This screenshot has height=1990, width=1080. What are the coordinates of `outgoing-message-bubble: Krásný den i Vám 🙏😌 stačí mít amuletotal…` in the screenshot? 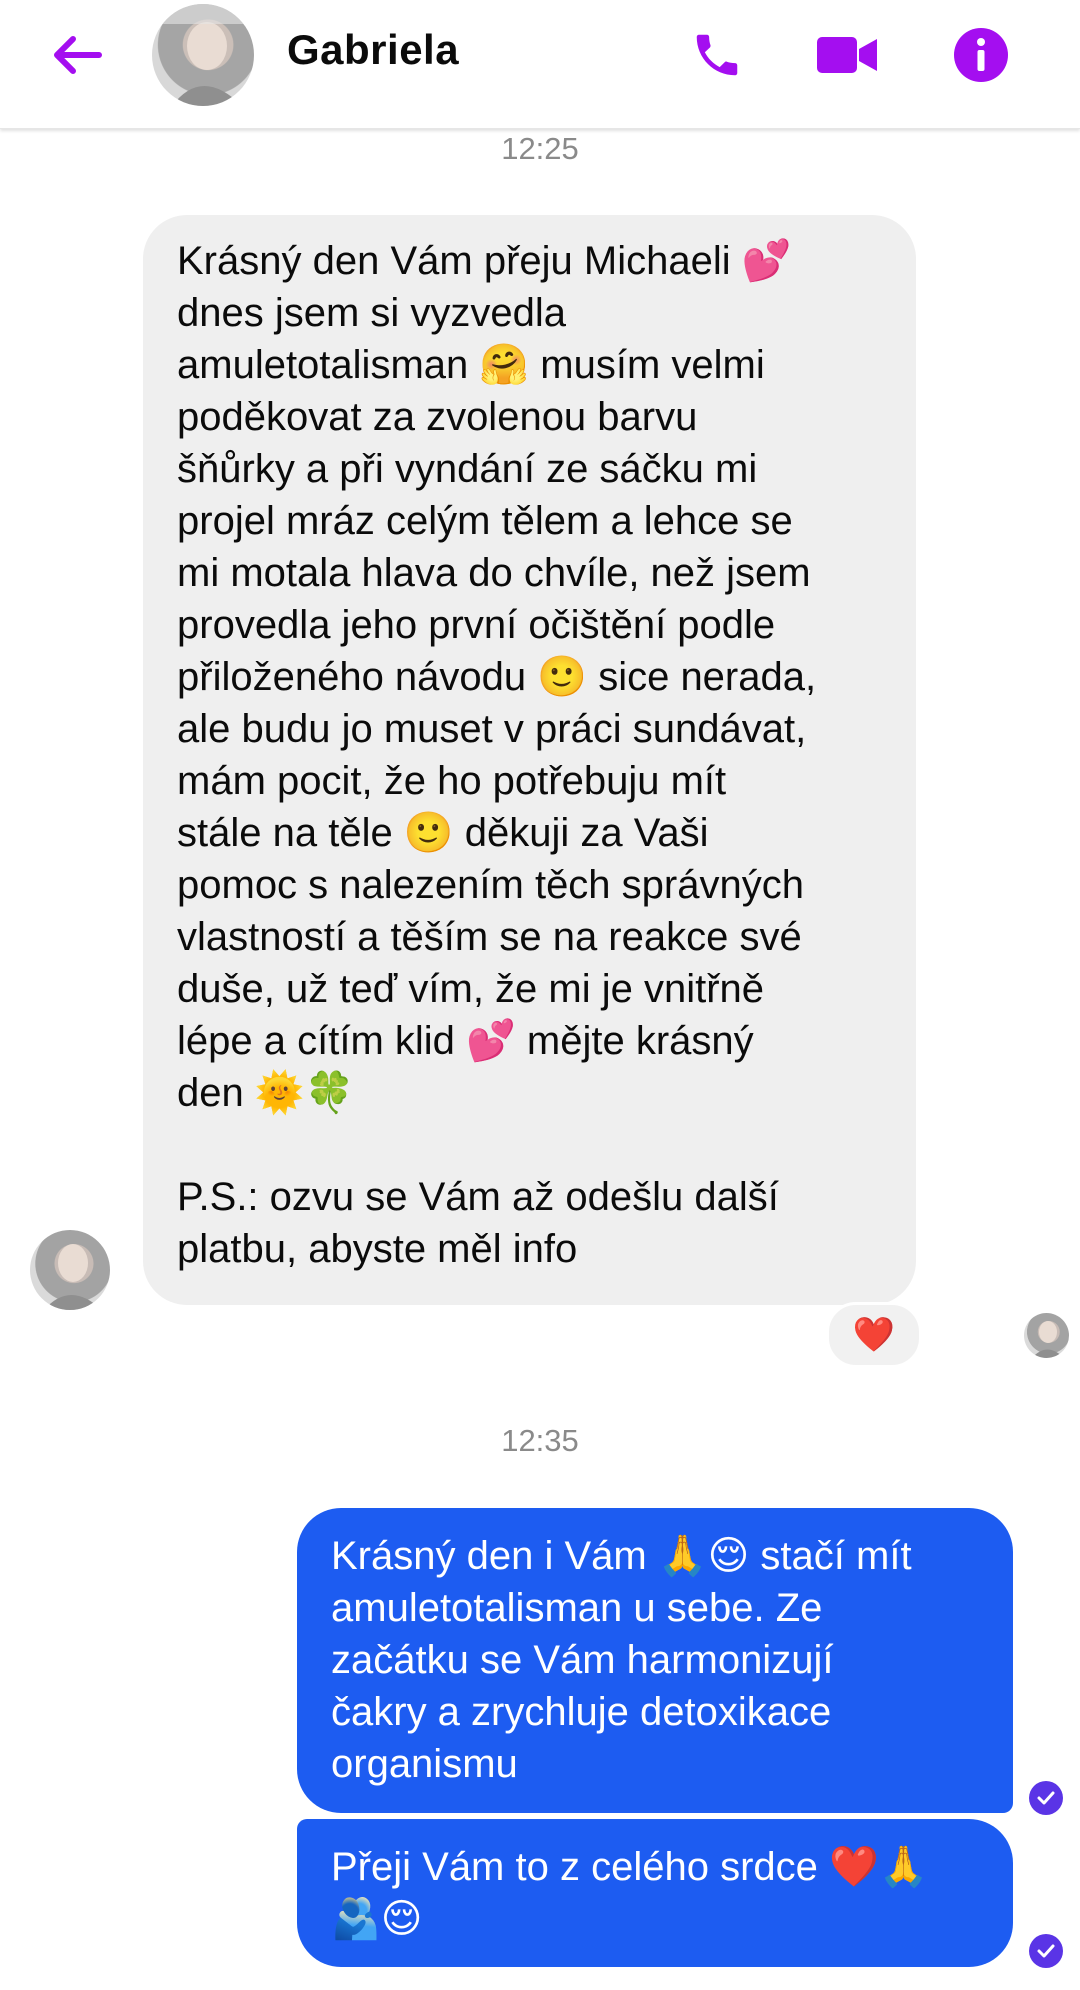 It's located at (655, 1660).